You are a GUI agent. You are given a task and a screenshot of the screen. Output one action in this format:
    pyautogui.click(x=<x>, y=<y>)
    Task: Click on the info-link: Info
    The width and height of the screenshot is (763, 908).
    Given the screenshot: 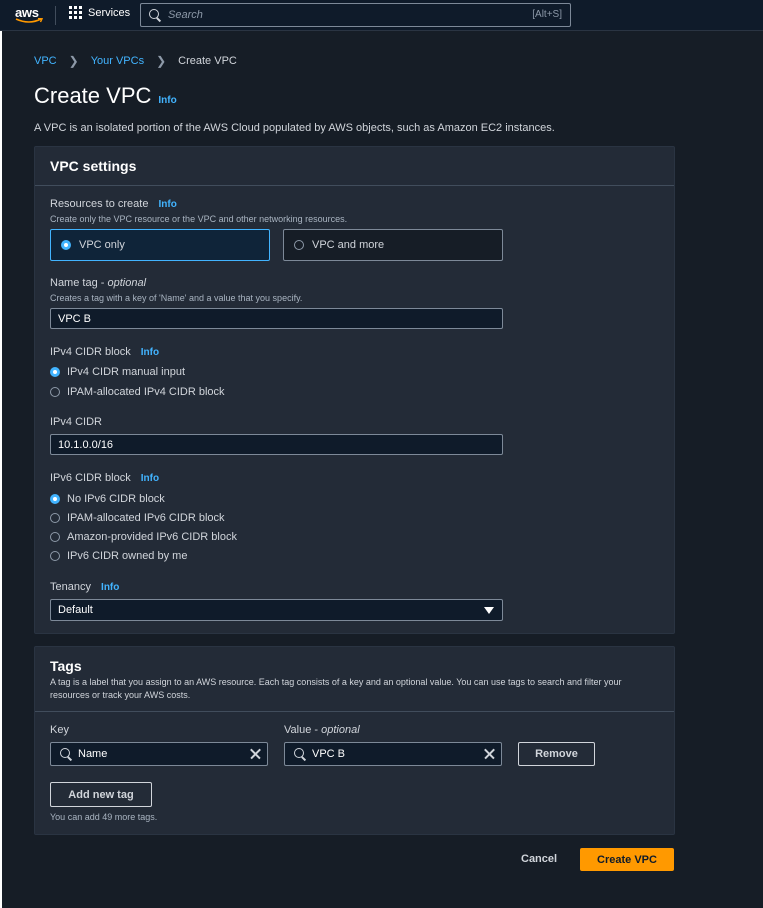 What is the action you would take?
    pyautogui.click(x=167, y=100)
    